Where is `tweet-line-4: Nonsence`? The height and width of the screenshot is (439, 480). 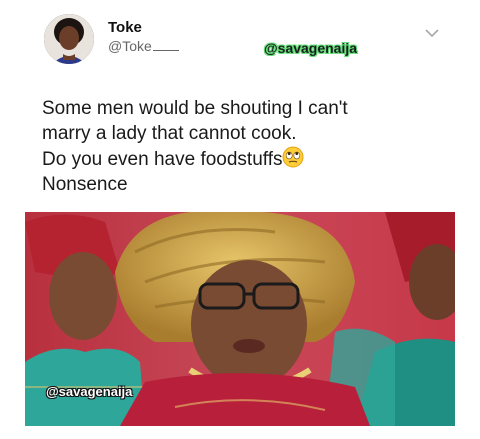 tweet-line-4: Nonsence is located at coordinates (85, 184).